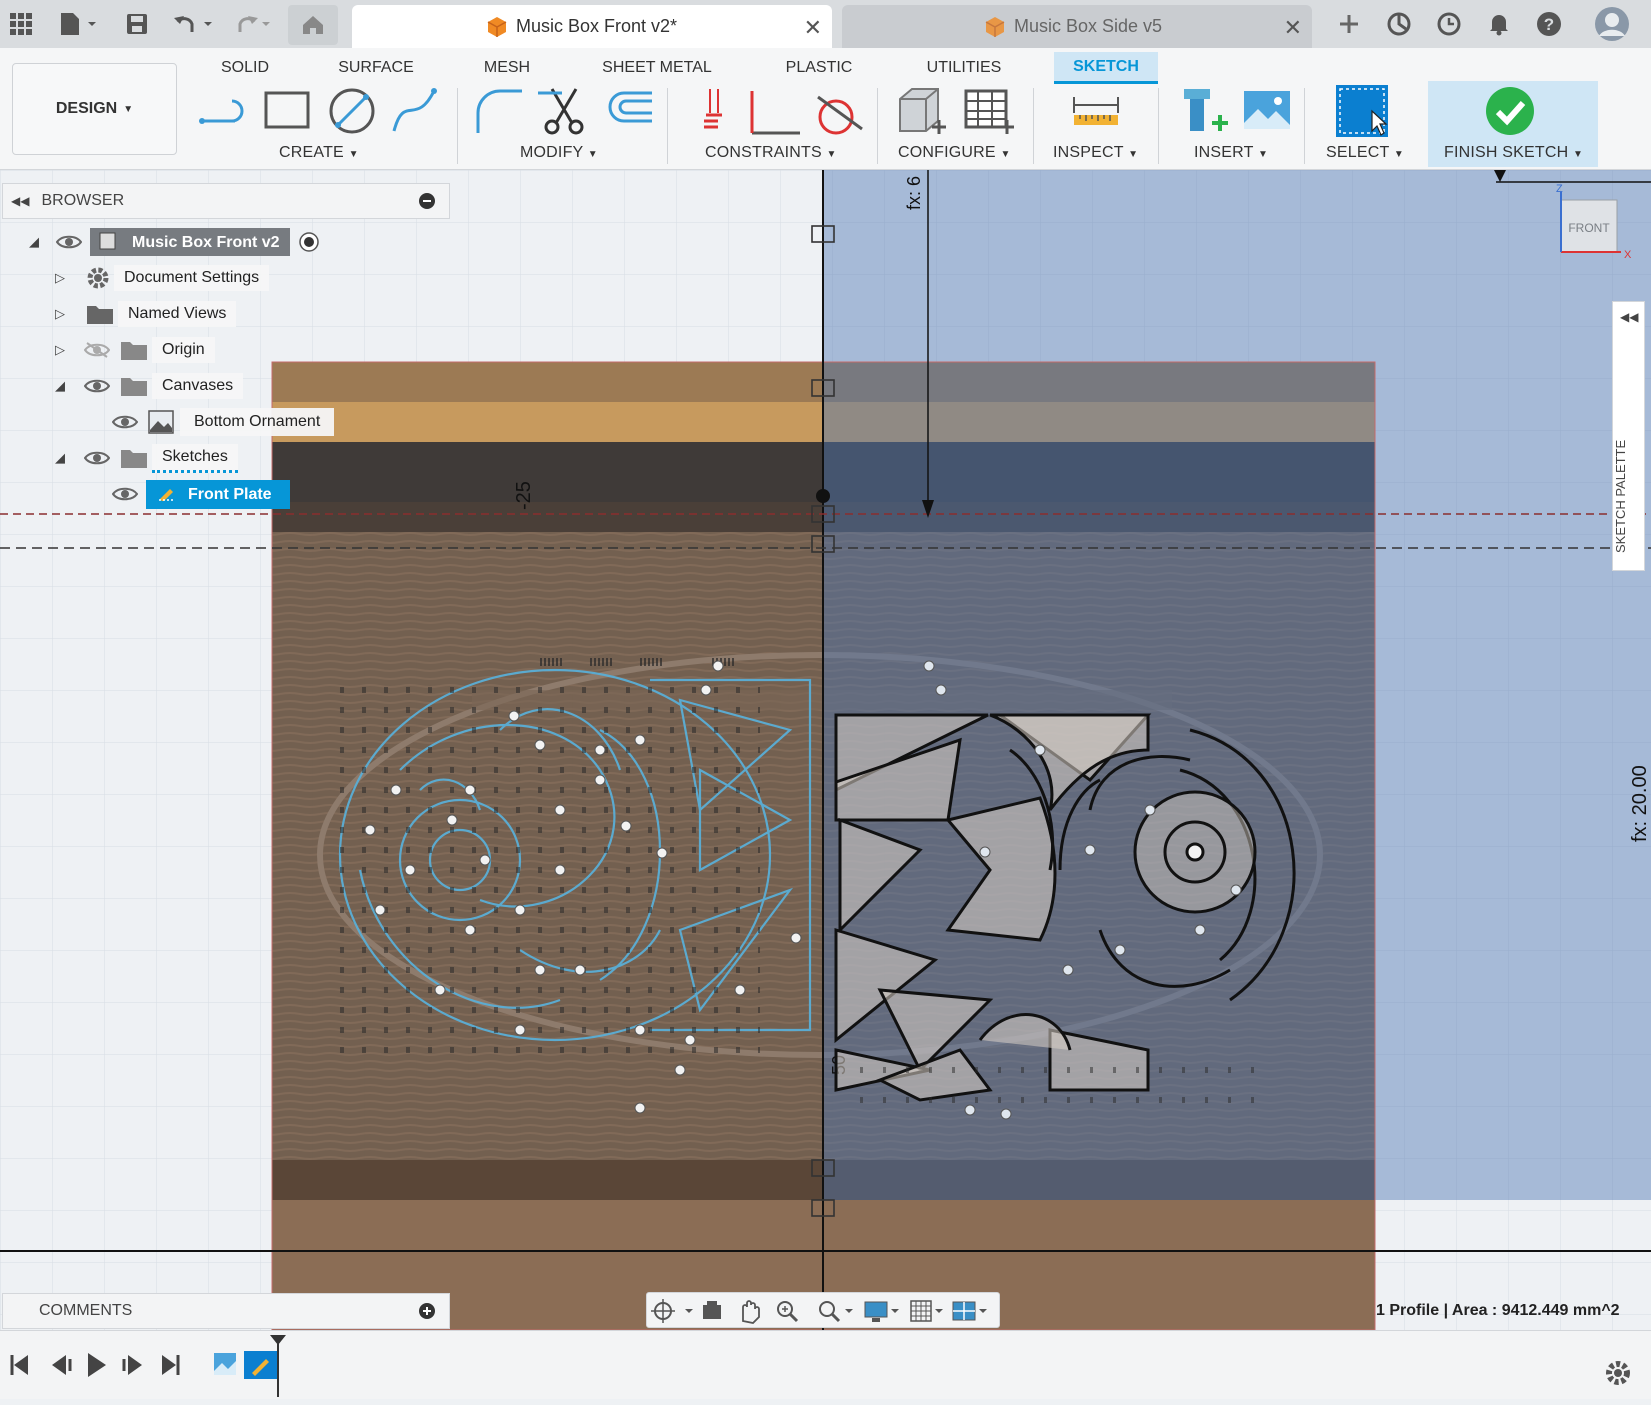  Describe the element at coordinates (712, 111) in the screenshot. I see `coincident-constraint-icon` at that location.